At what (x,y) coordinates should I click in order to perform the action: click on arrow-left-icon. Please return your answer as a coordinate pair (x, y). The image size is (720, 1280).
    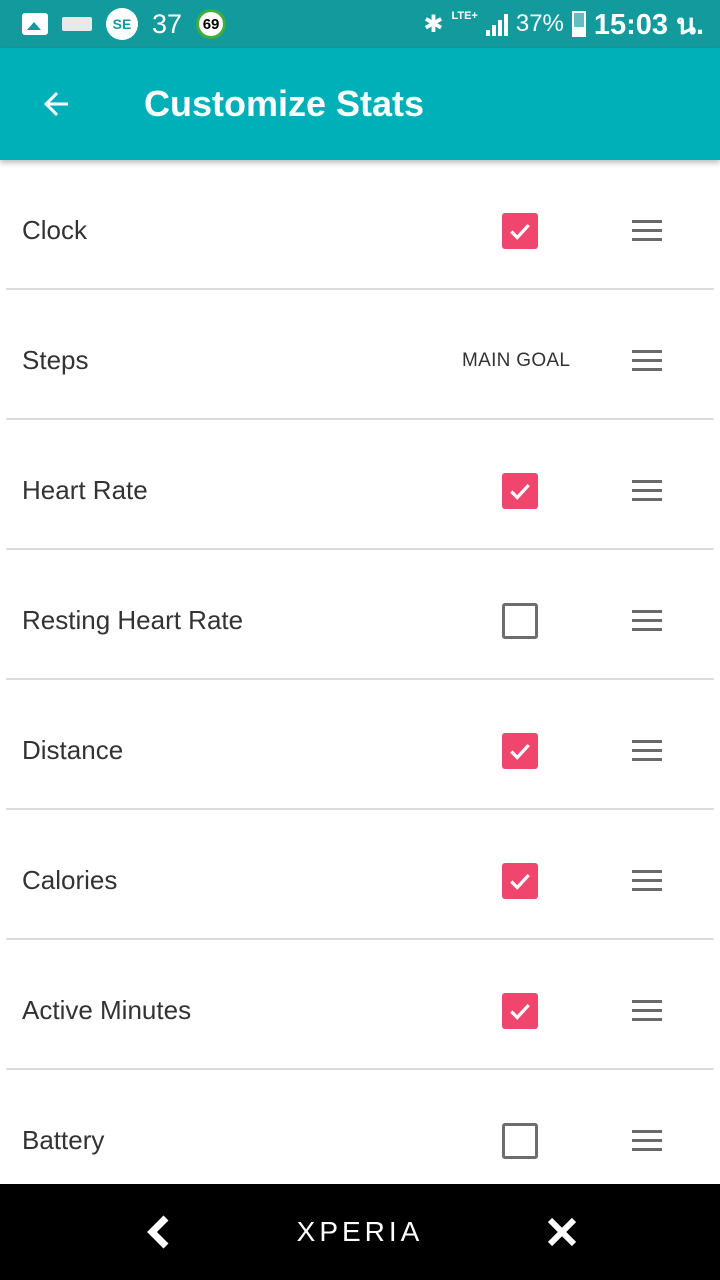
    Looking at the image, I should click on (56, 104).